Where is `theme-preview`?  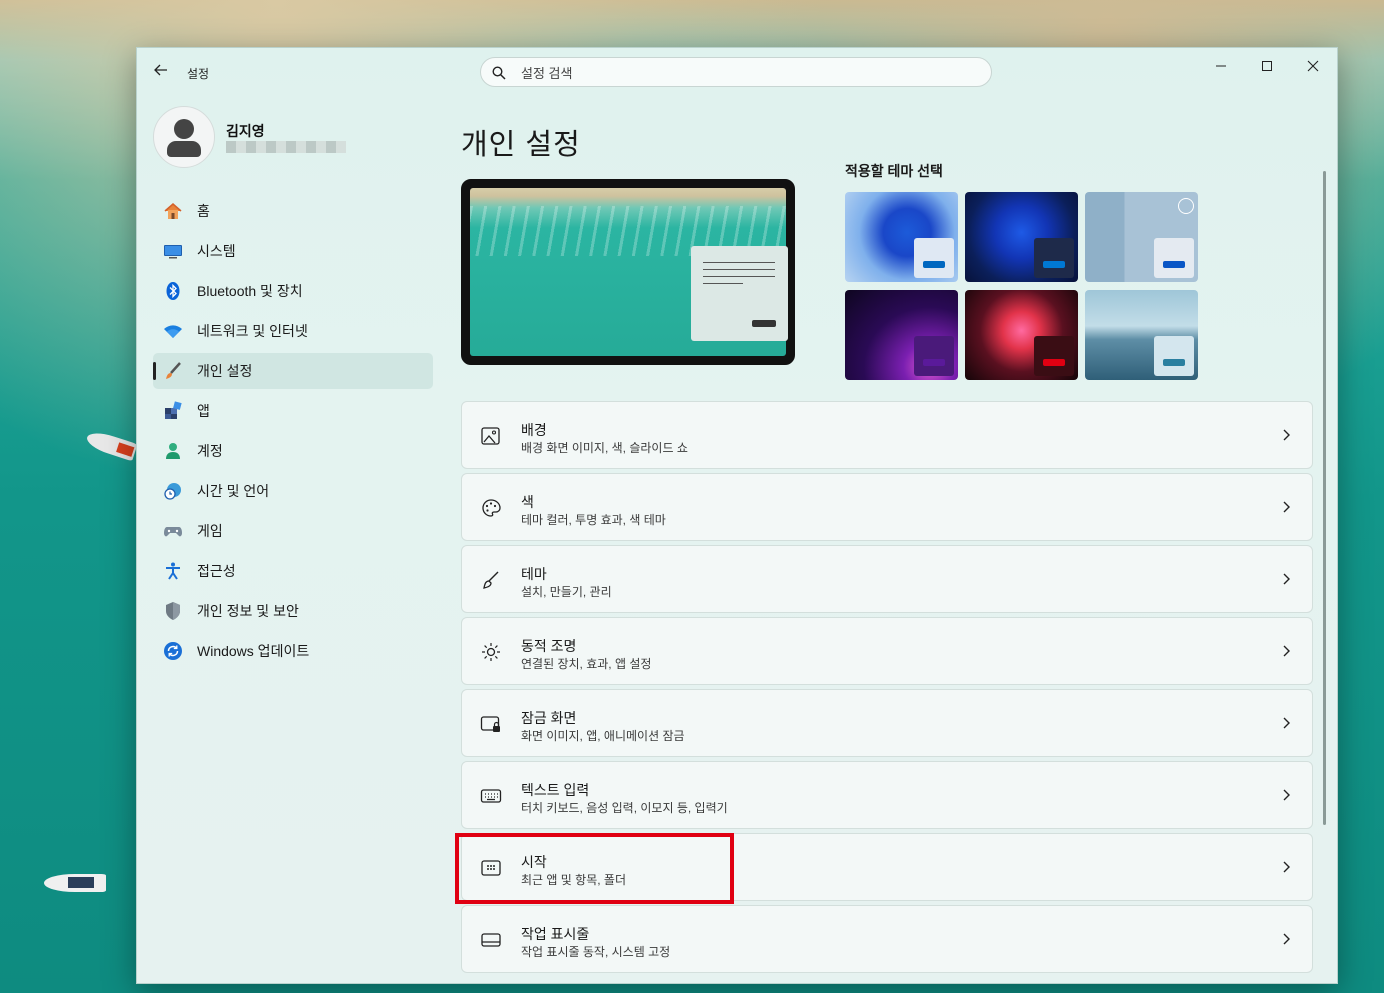
theme-preview is located at coordinates (628, 272).